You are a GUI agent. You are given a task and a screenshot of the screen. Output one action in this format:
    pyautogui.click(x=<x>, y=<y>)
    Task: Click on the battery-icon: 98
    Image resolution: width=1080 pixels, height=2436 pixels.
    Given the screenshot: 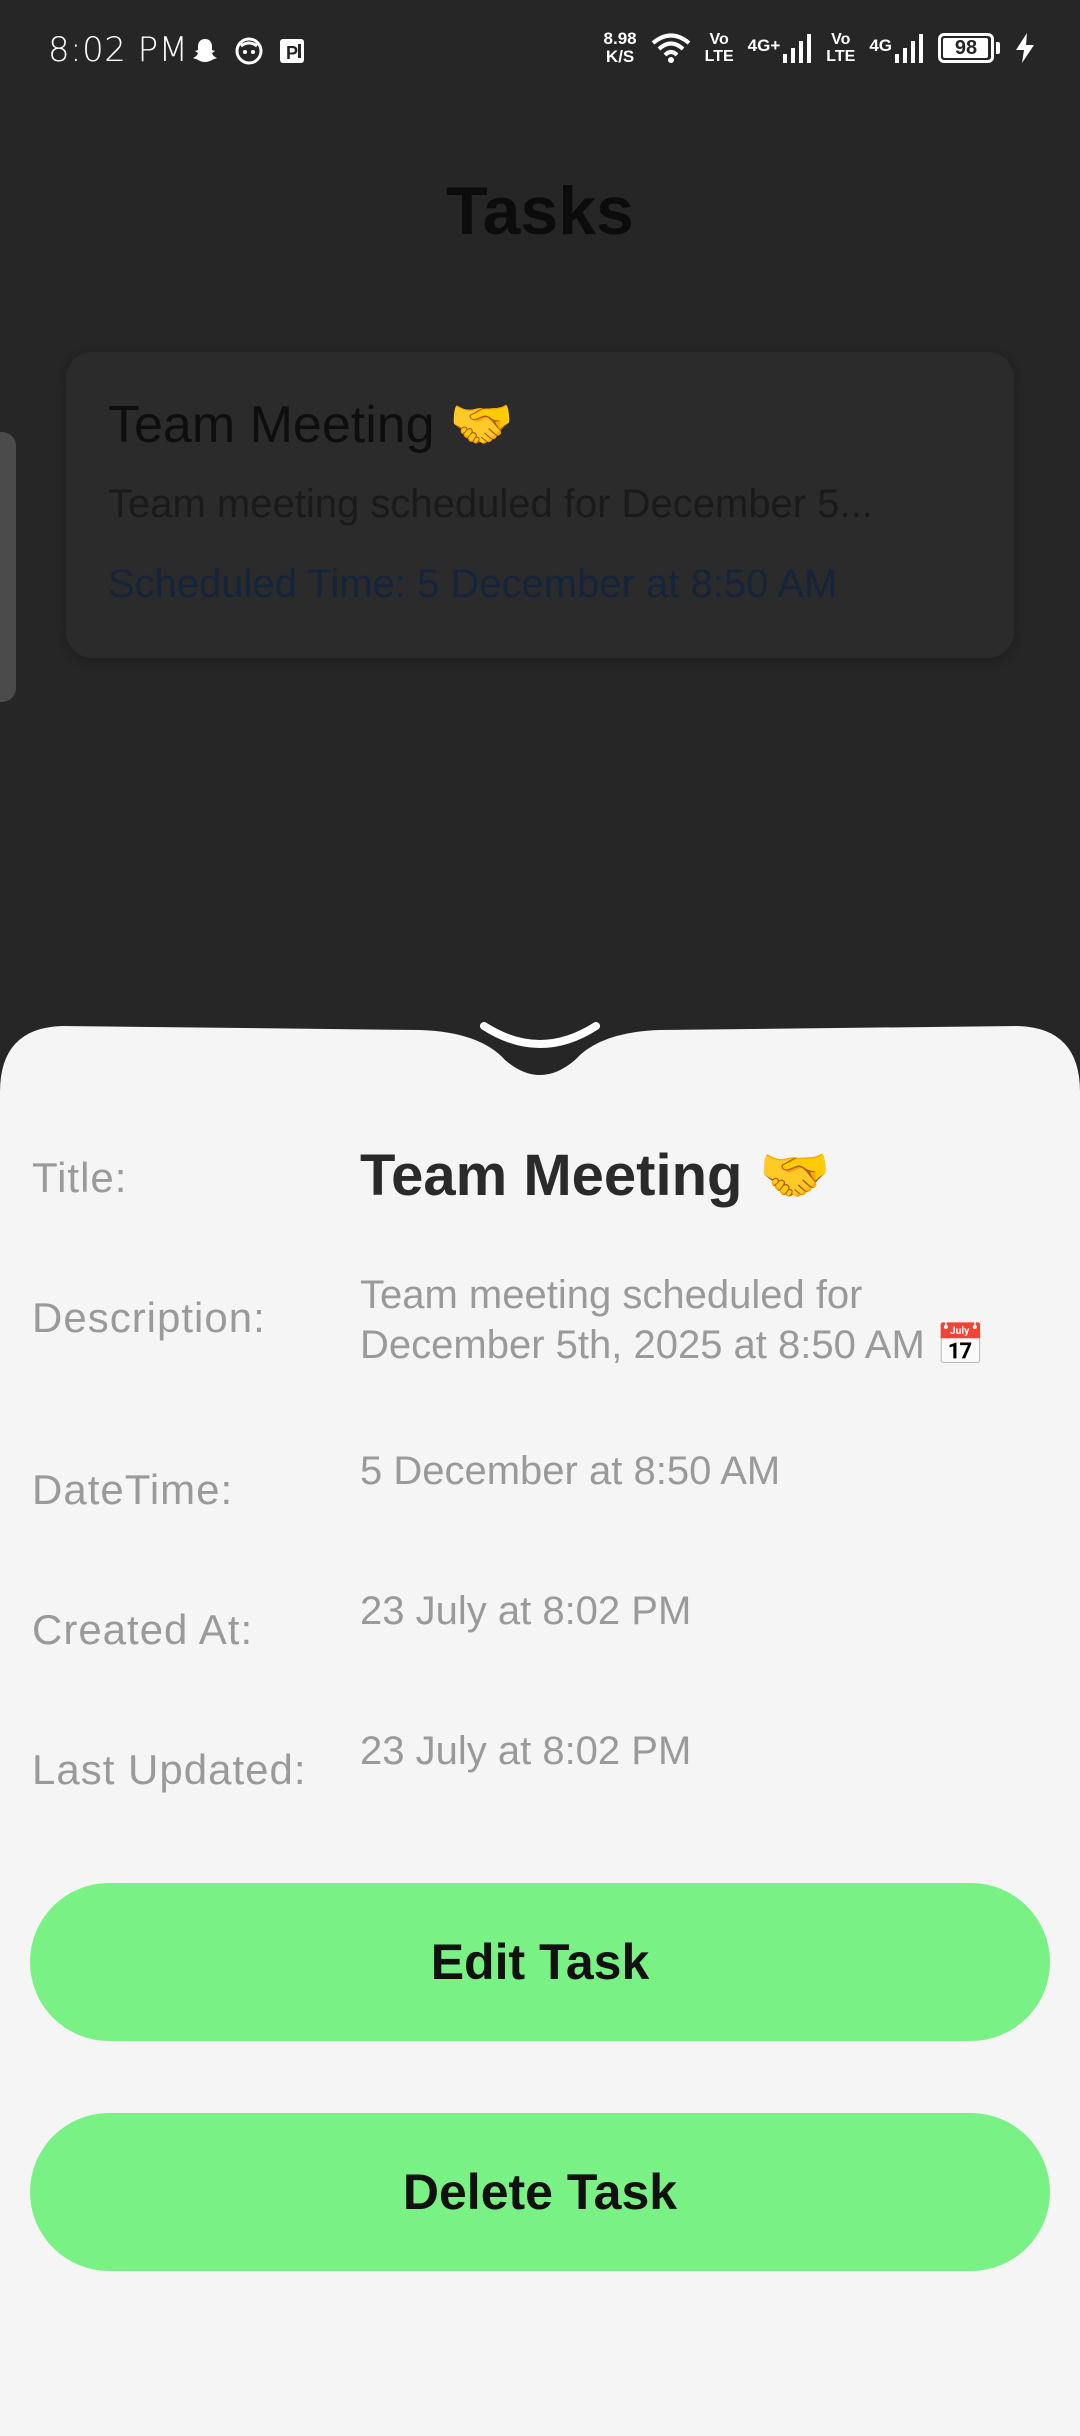 What is the action you would take?
    pyautogui.click(x=966, y=48)
    